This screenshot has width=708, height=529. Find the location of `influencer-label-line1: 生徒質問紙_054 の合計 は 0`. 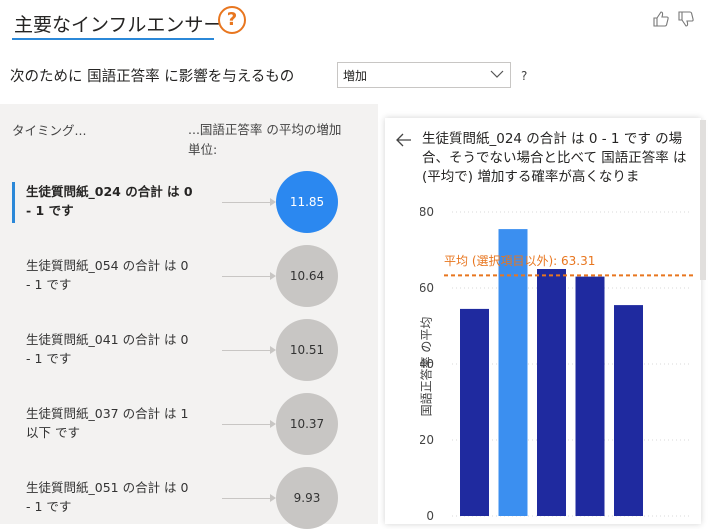

influencer-label-line1: 生徒質問紙_054 の合計 は 0 is located at coordinates (107, 265).